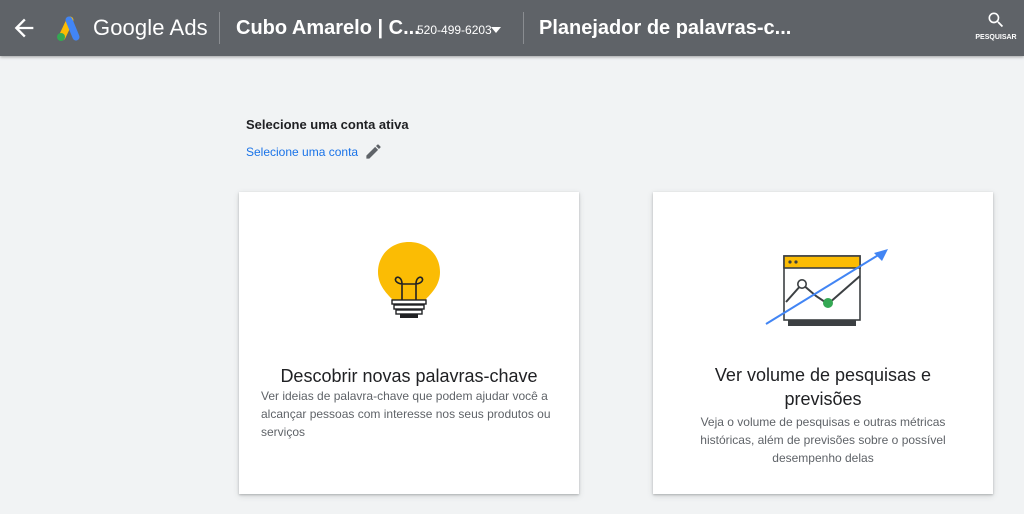 The height and width of the screenshot is (514, 1024). Describe the element at coordinates (454, 30) in the screenshot. I see `account-id: 520-499-6203` at that location.